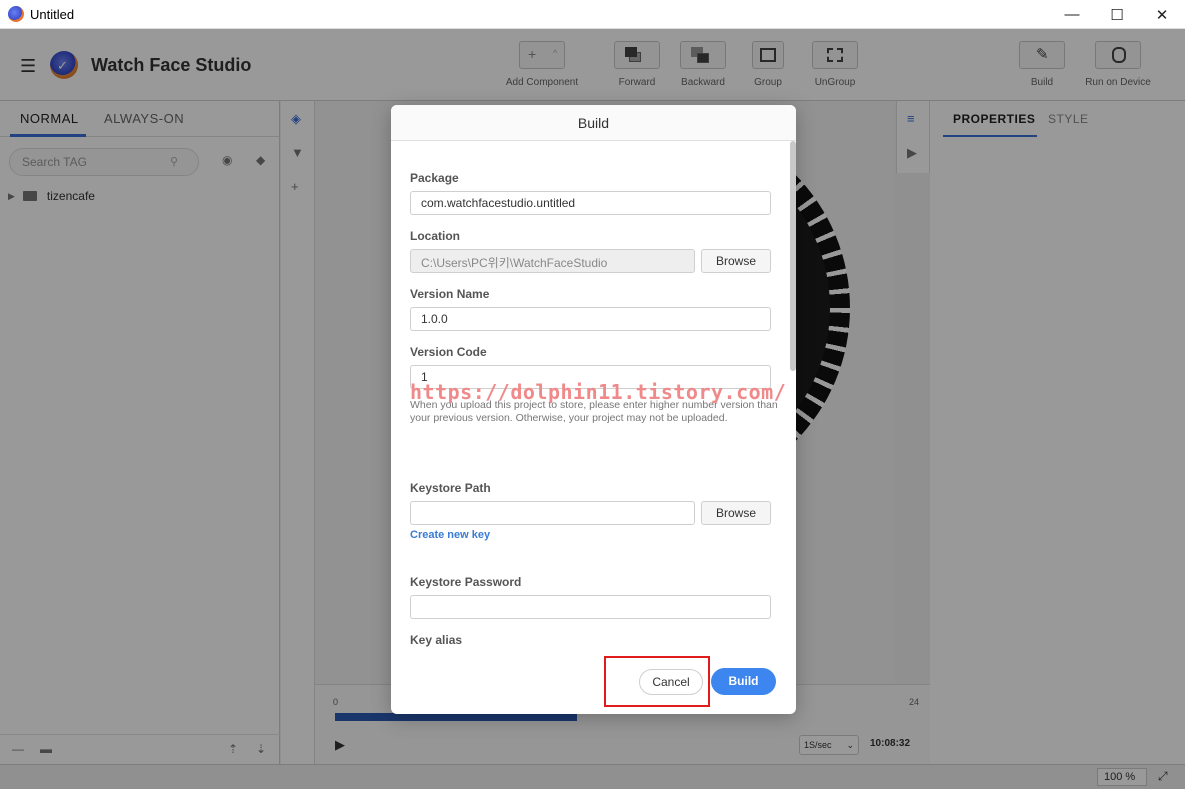  Describe the element at coordinates (793, 256) in the screenshot. I see `dialog-scrollbar` at that location.